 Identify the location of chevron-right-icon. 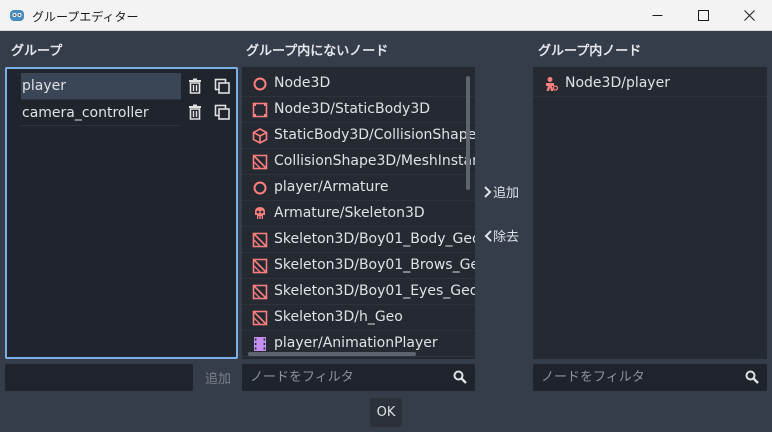
(488, 191).